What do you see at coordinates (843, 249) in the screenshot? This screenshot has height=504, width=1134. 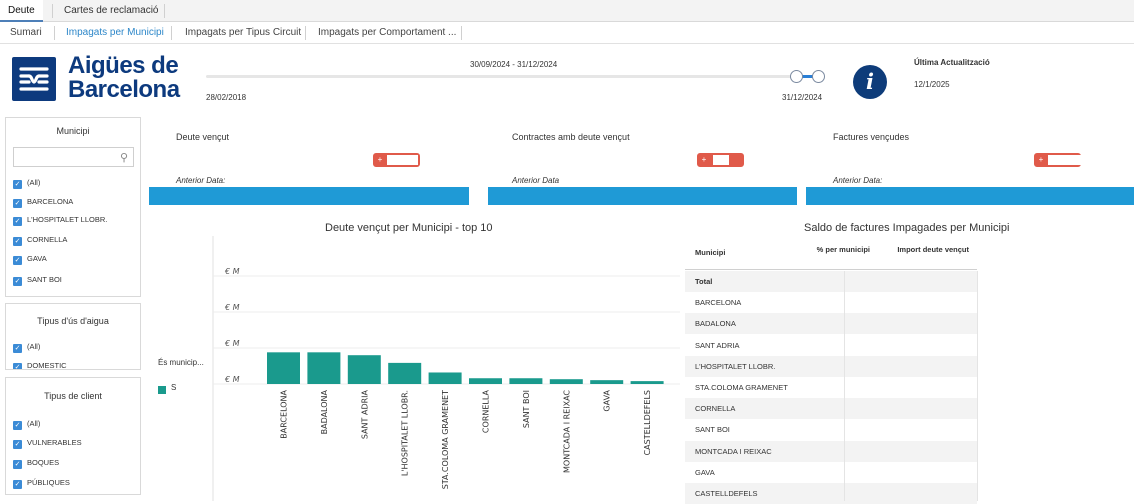 I see `table-header-percent: % per municipi` at bounding box center [843, 249].